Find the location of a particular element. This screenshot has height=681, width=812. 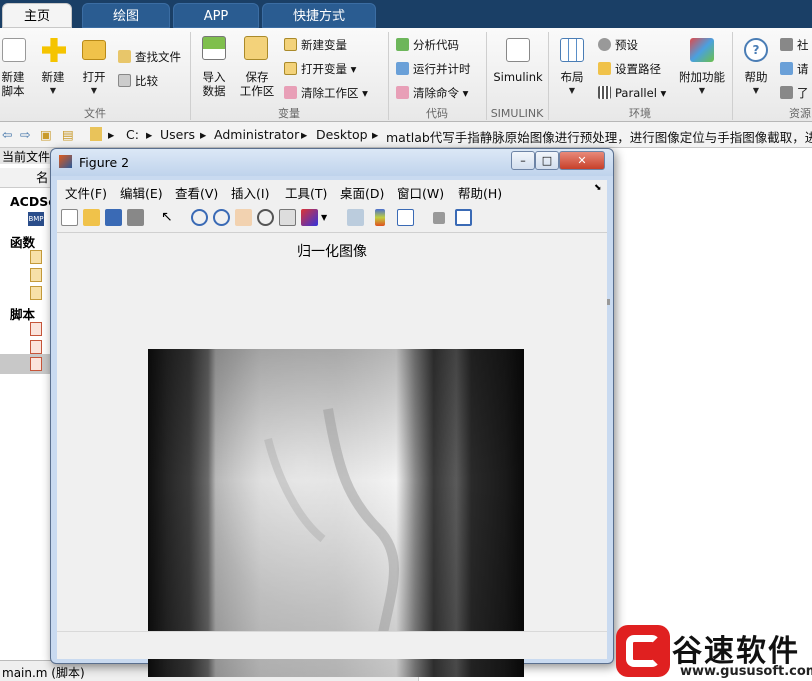

chevron-down-icon: ▼ is located at coordinates (325, 217).